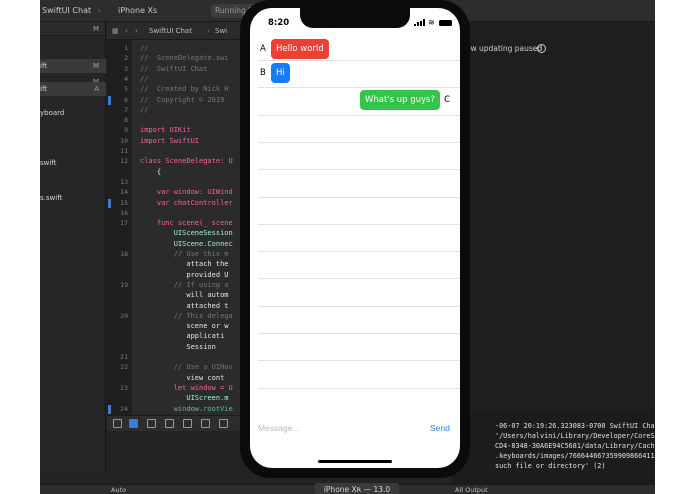 The height and width of the screenshot is (494, 695). Describe the element at coordinates (67, 10) in the screenshot. I see `scheme-label: SwiftUI Chat` at that location.